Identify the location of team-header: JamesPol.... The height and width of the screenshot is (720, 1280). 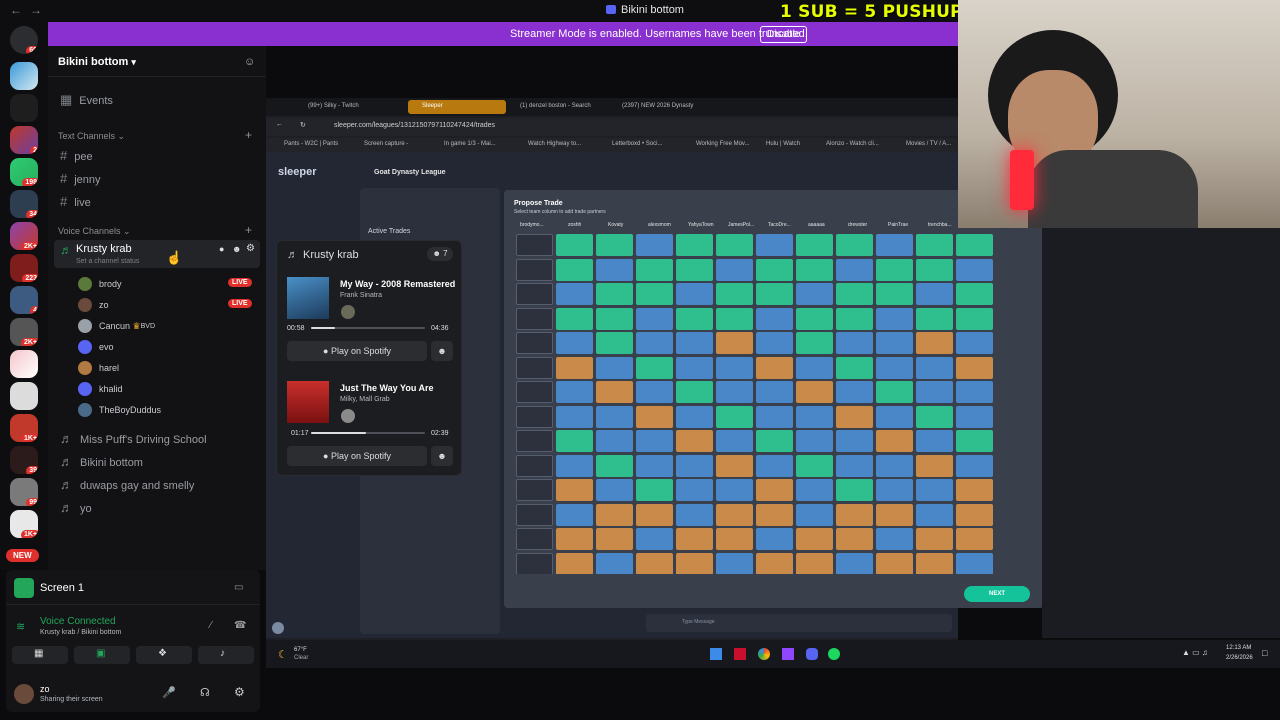
(741, 225).